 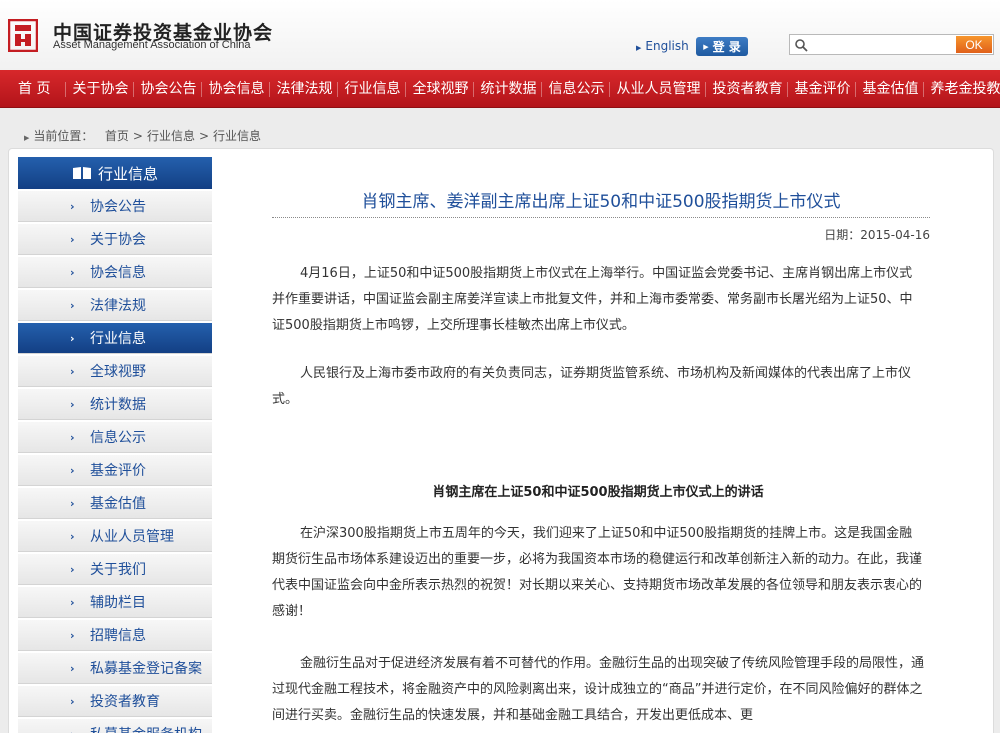 I want to click on speech-heading: 肖钢主席在上证50和中证500股指期货上市仪式上的讲话, so click(x=598, y=492).